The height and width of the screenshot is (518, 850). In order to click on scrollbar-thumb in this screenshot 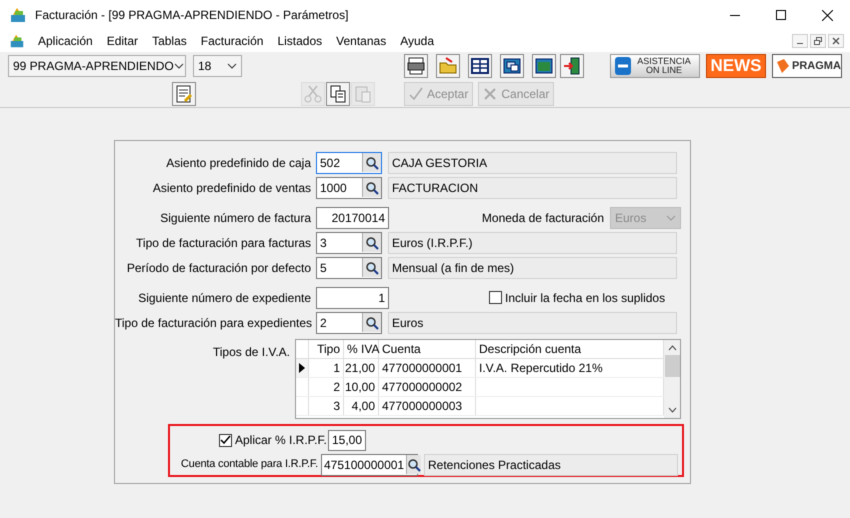, I will do `click(672, 366)`.